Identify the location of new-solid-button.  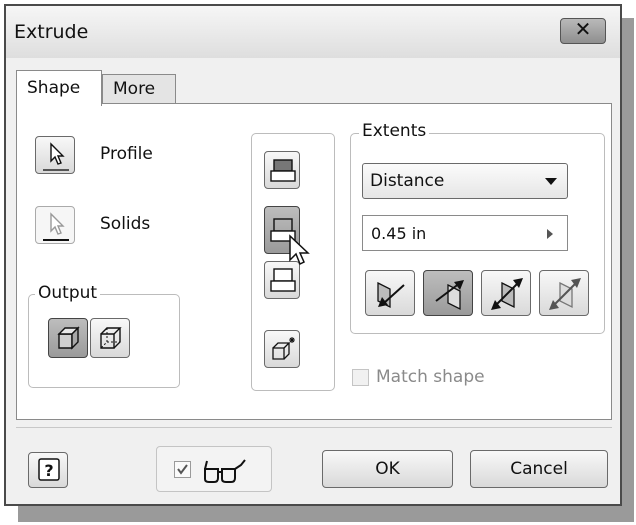
(282, 349).